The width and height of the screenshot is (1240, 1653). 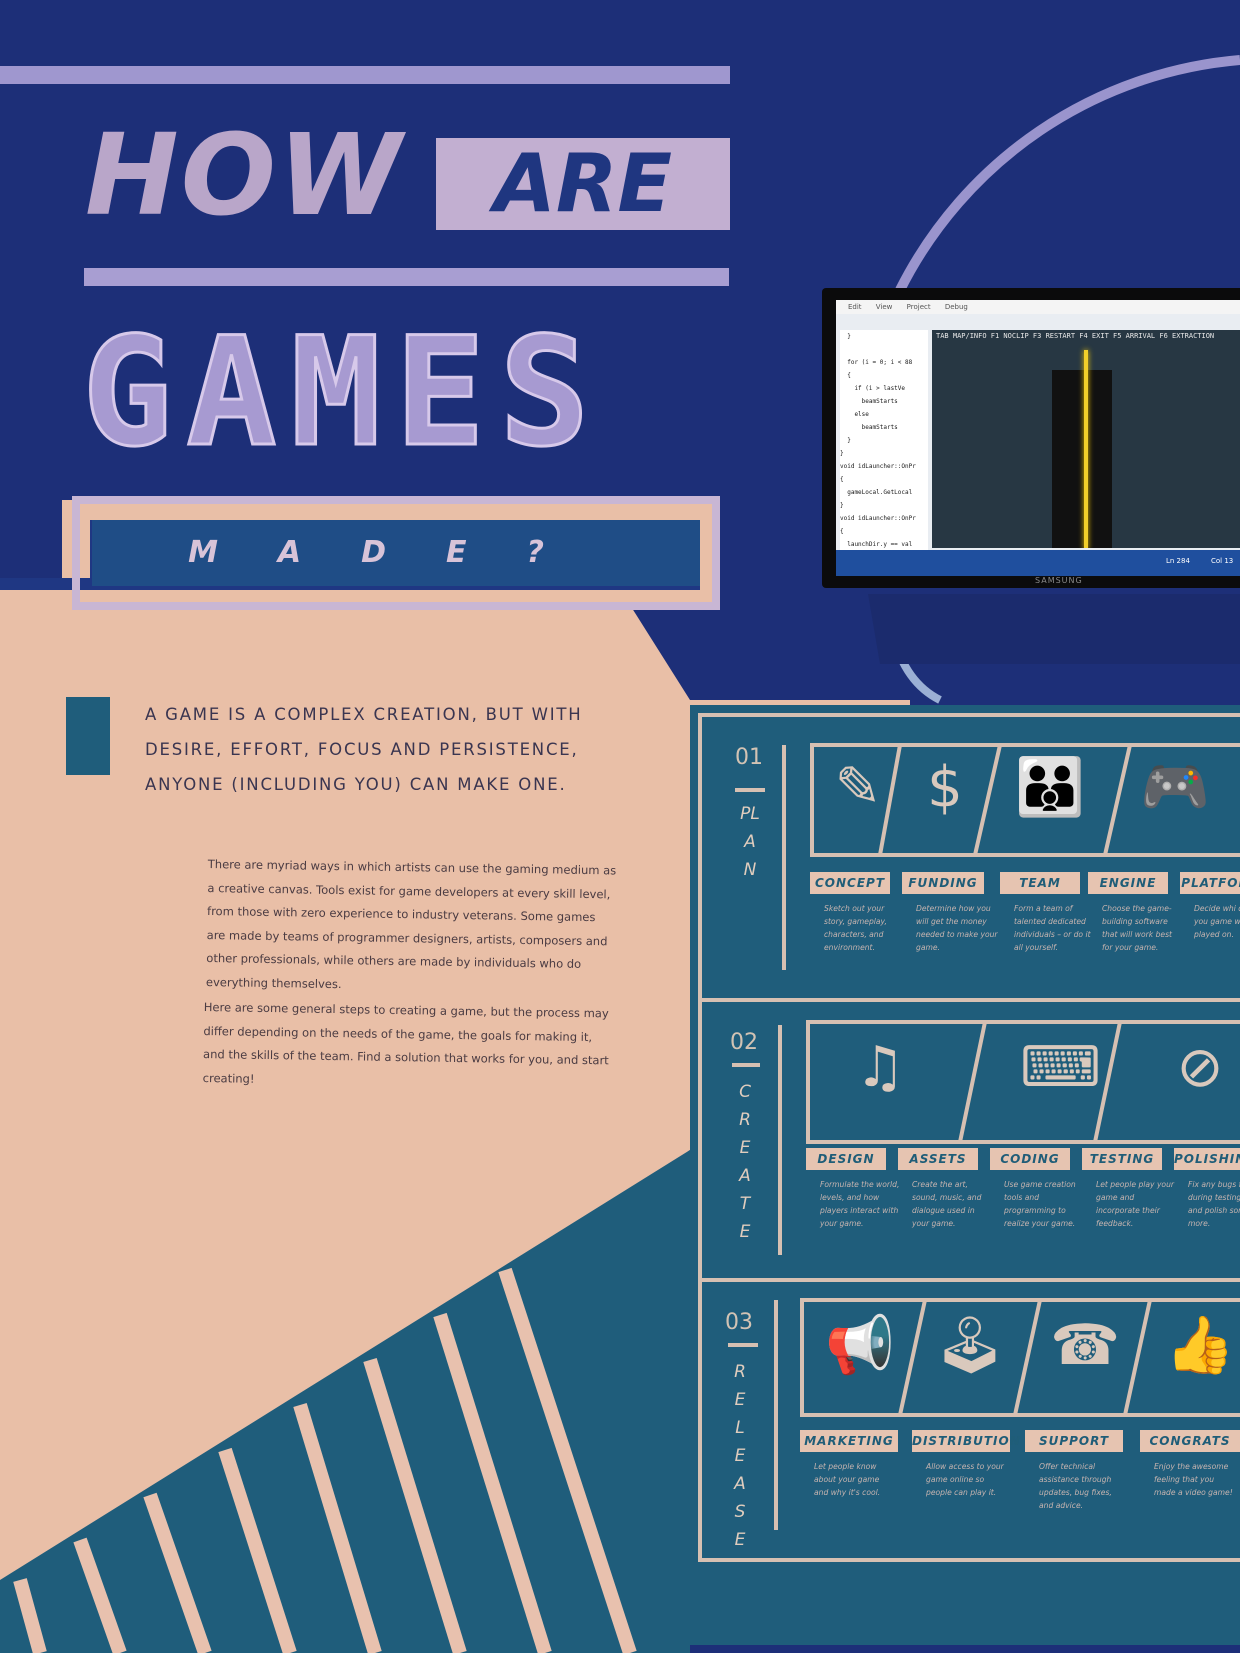 I want to click on phase-label: CREATE, so click(x=745, y=1162).